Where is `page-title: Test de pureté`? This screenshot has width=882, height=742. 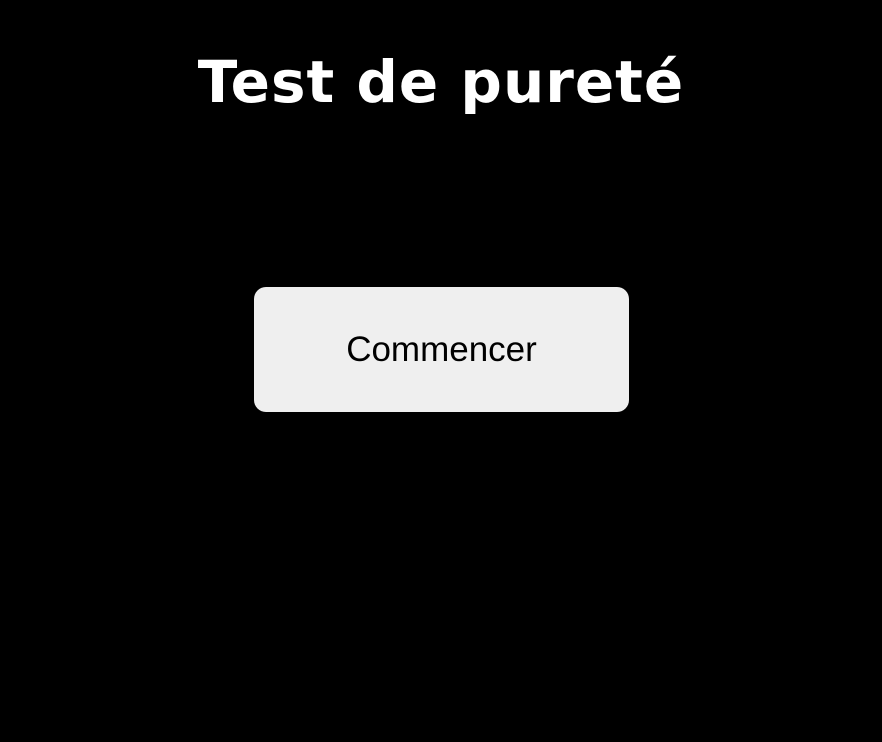
page-title: Test de pureté is located at coordinates (441, 82).